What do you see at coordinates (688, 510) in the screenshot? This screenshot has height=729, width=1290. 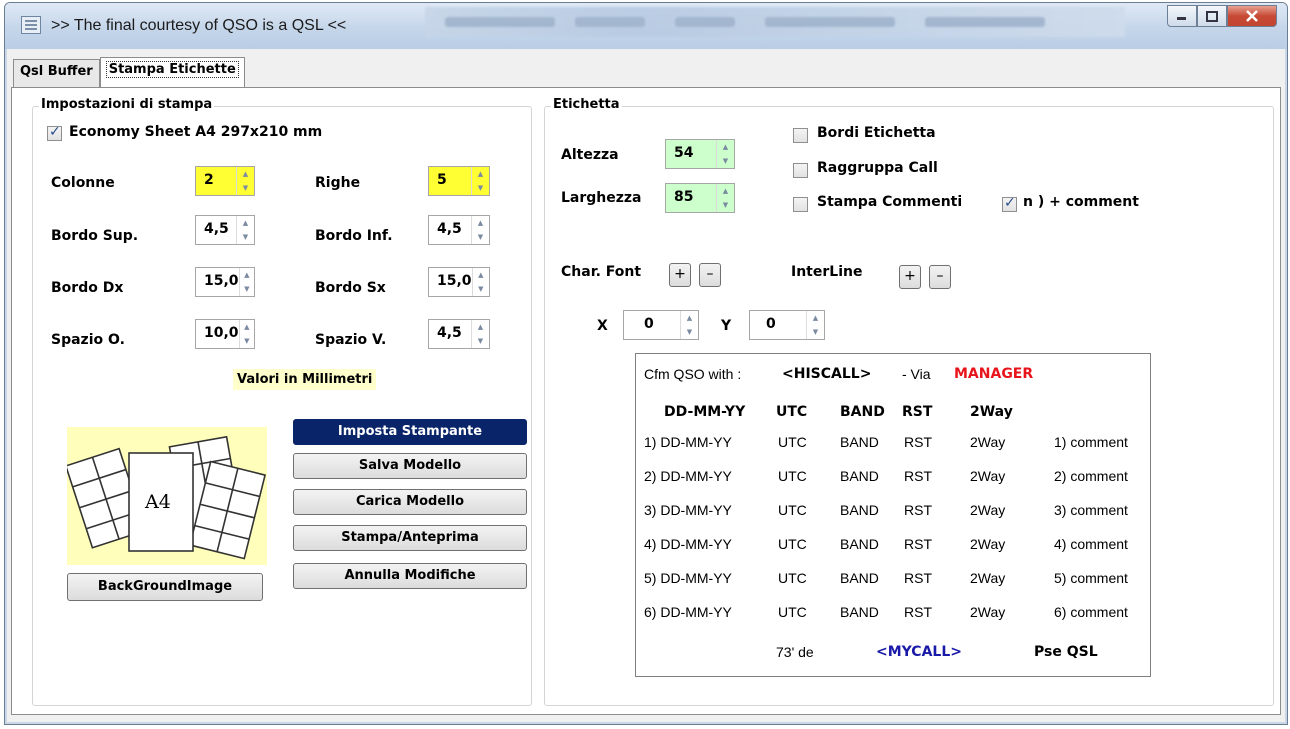 I see `row-date: 3) DD-MM-YY` at bounding box center [688, 510].